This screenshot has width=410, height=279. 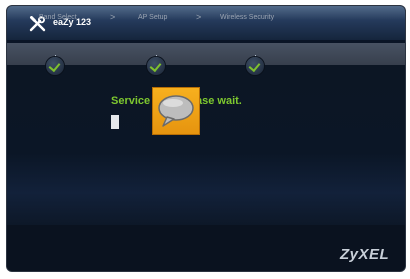 What do you see at coordinates (176, 111) in the screenshot?
I see `chat-bubble-icon` at bounding box center [176, 111].